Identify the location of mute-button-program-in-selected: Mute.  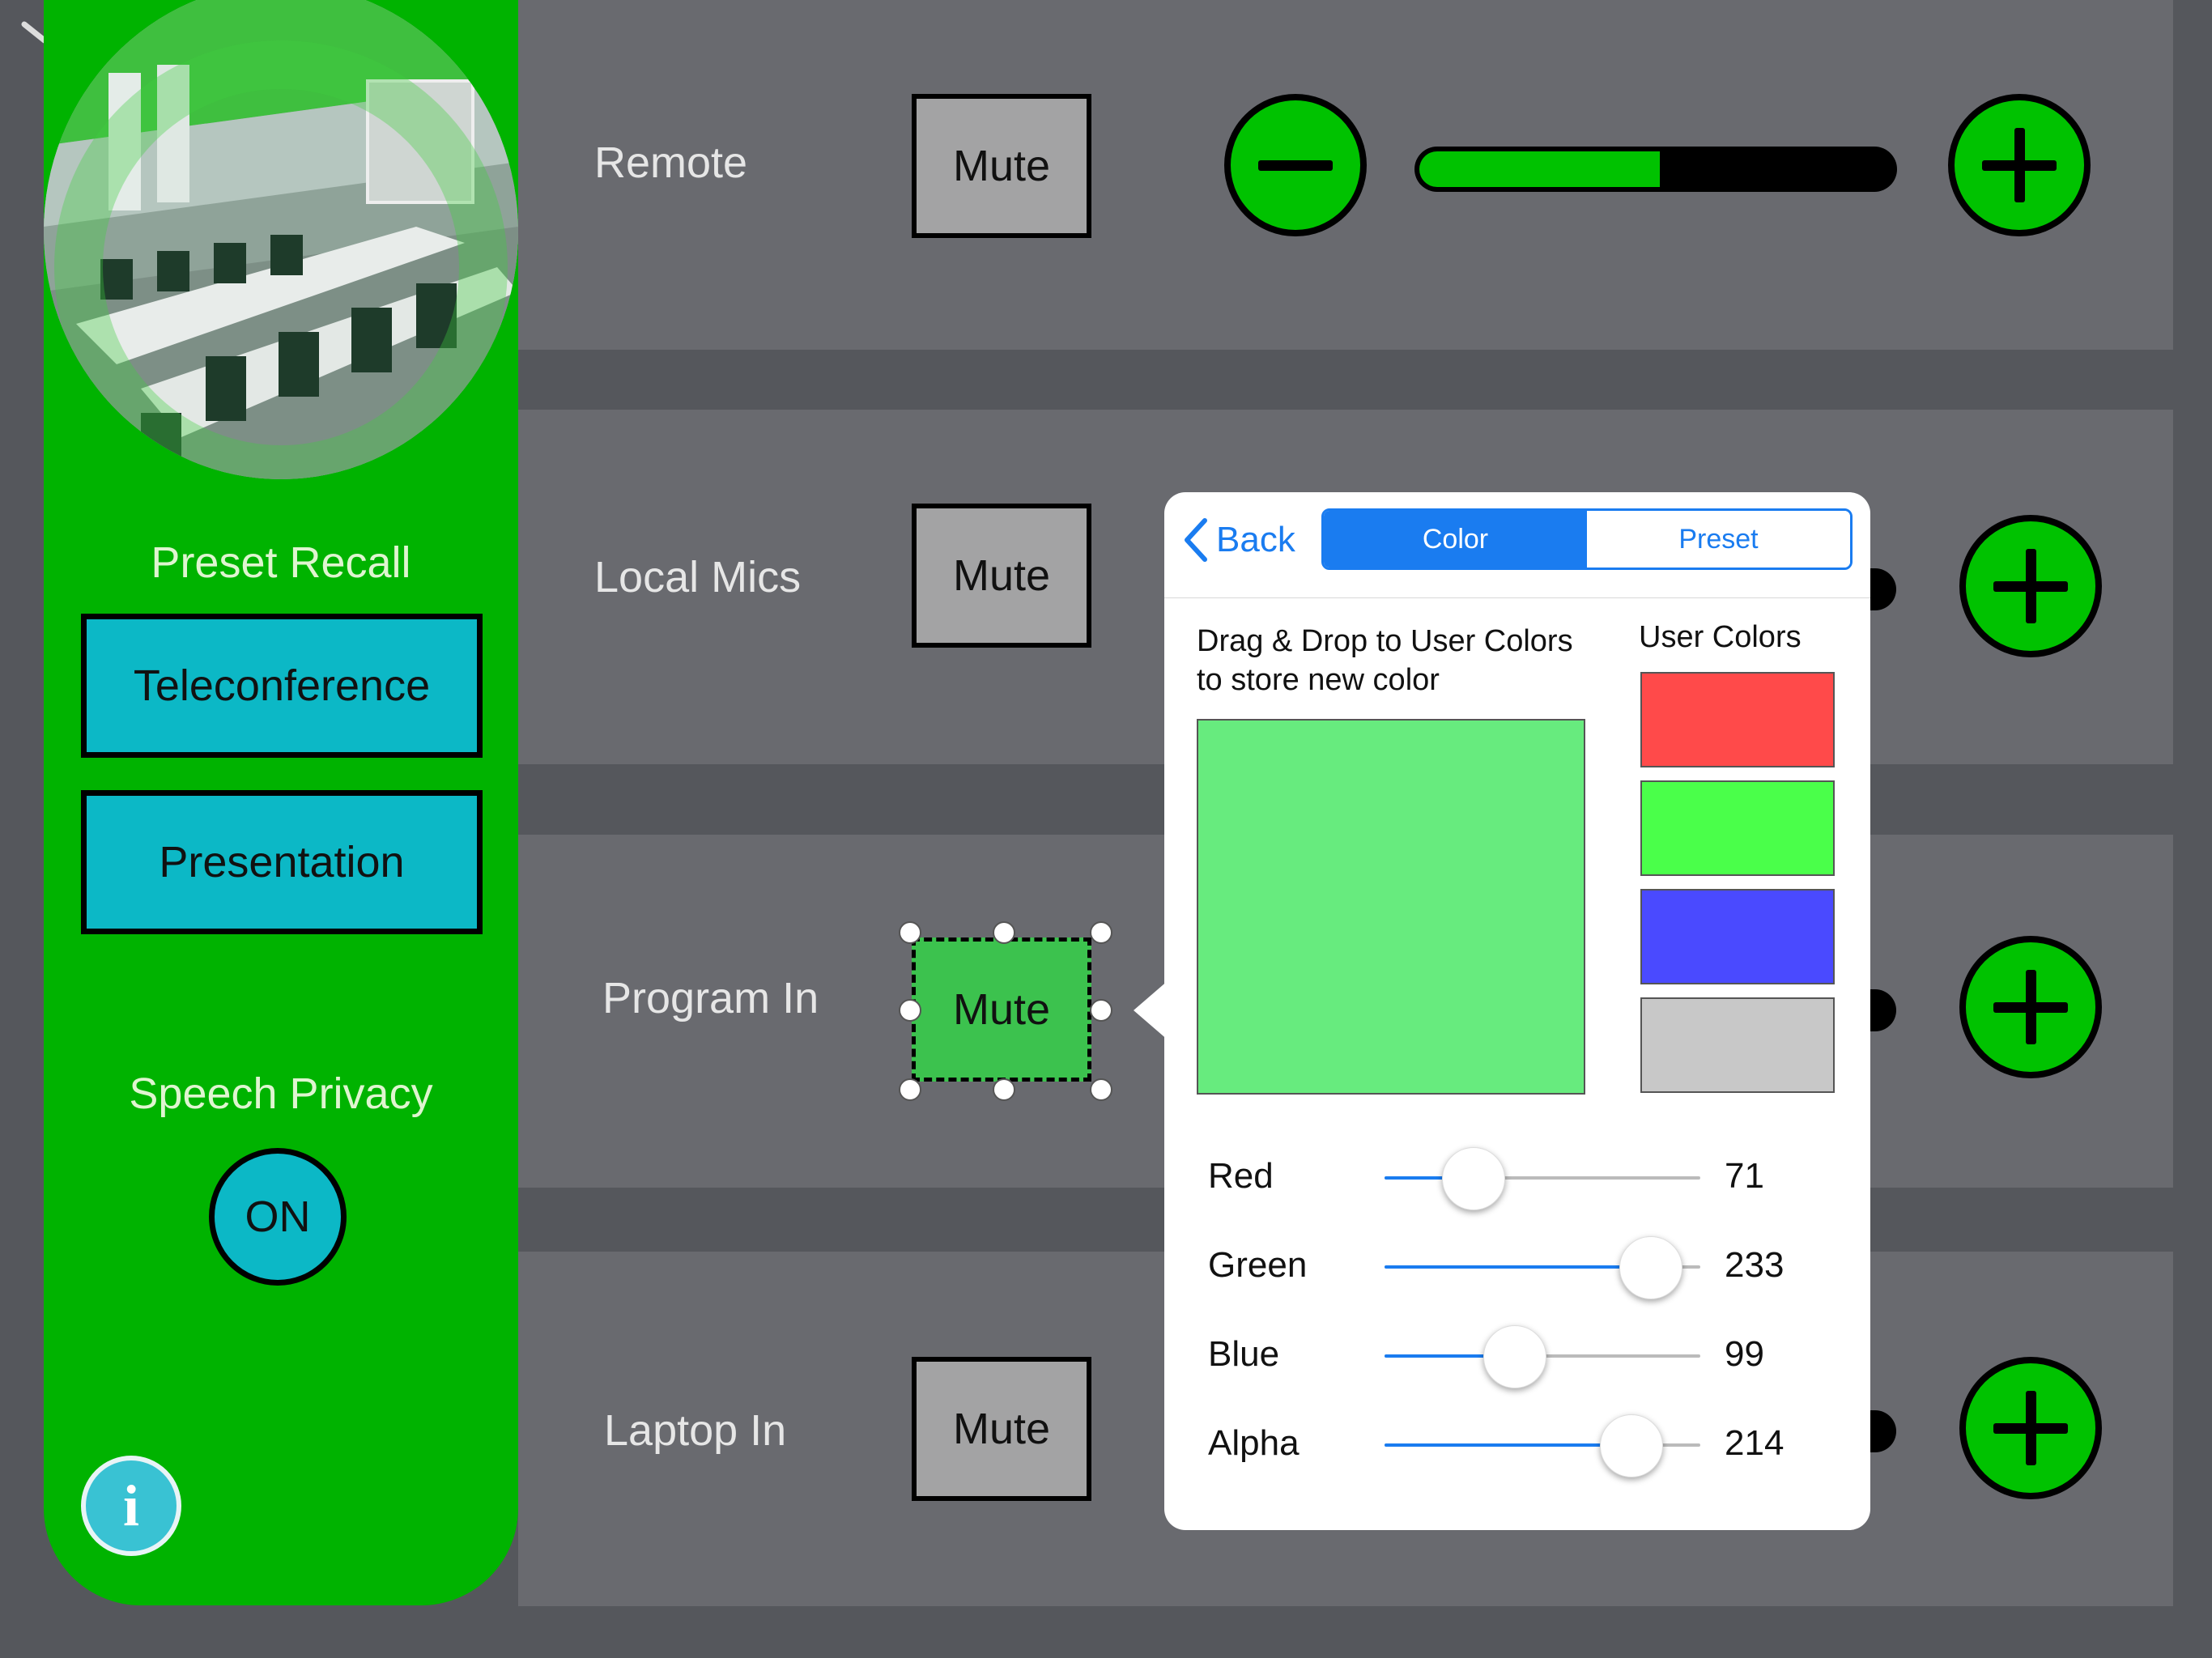
(1002, 1009).